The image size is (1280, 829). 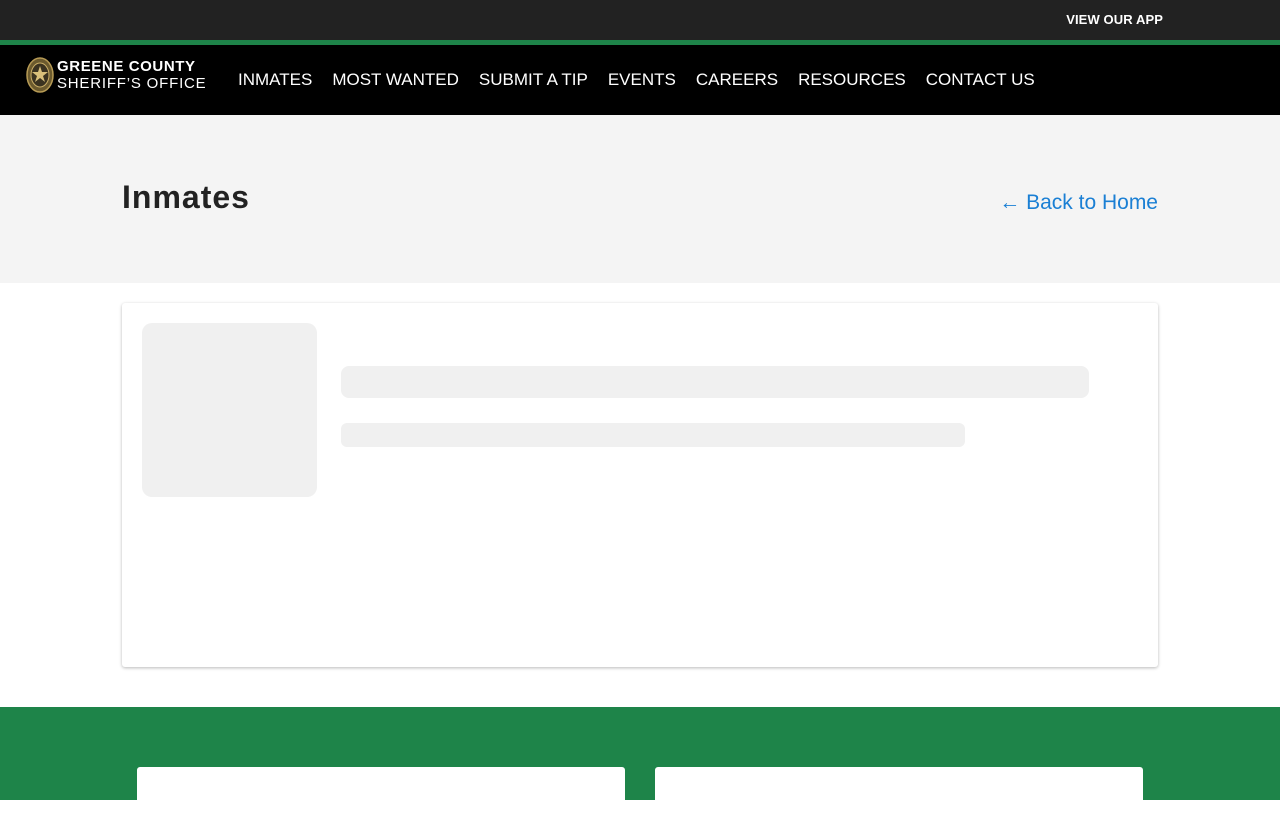 What do you see at coordinates (1078, 203) in the screenshot?
I see `back-to-home-link: ← Back to Home` at bounding box center [1078, 203].